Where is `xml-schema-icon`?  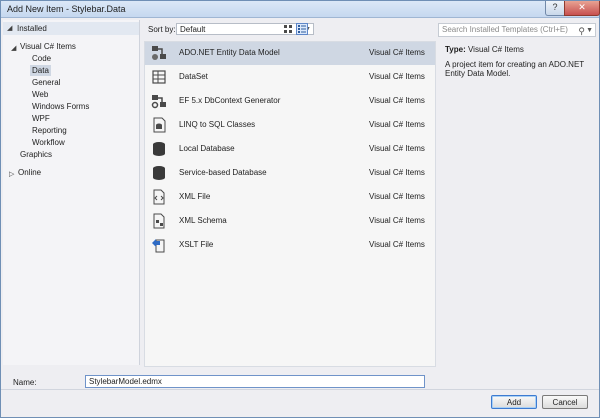 xml-schema-icon is located at coordinates (159, 221).